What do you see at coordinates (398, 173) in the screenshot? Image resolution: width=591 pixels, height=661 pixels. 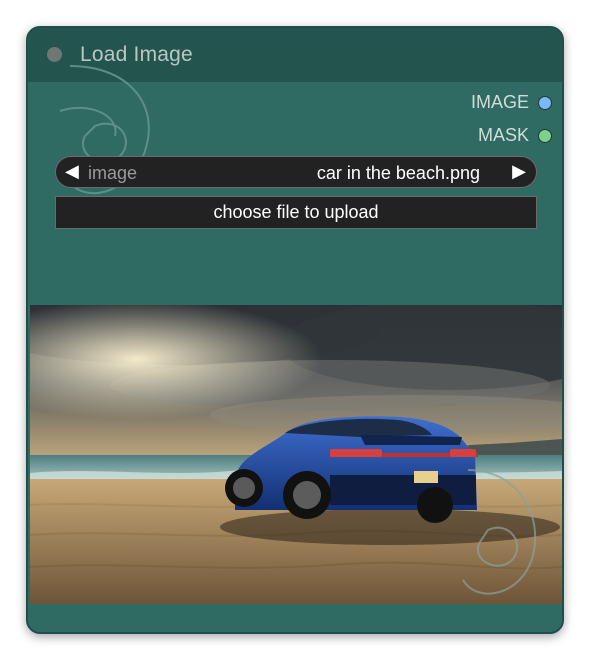 I see `combo-value: car in the beach.png` at bounding box center [398, 173].